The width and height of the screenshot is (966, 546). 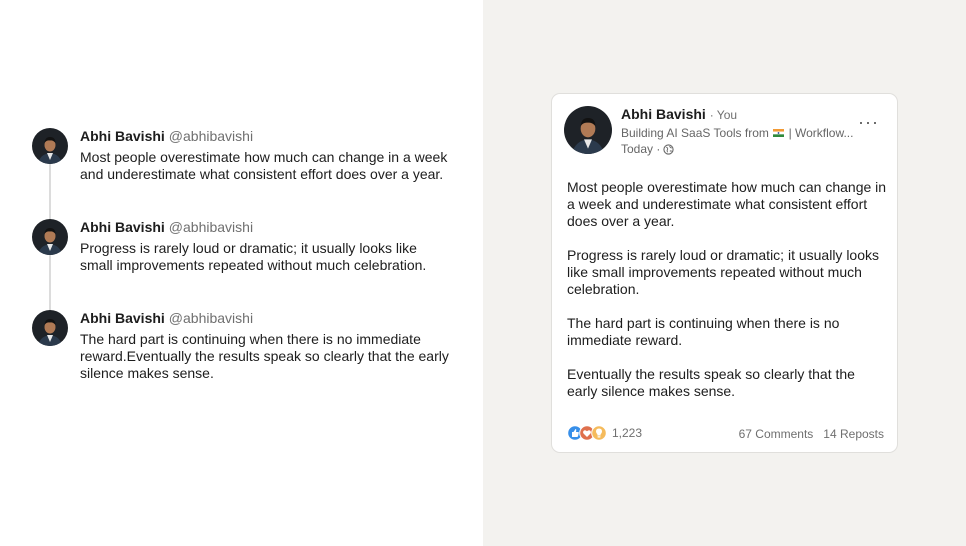 I want to click on post-stats: 67 Comments 14 Reposts, so click(x=806, y=434).